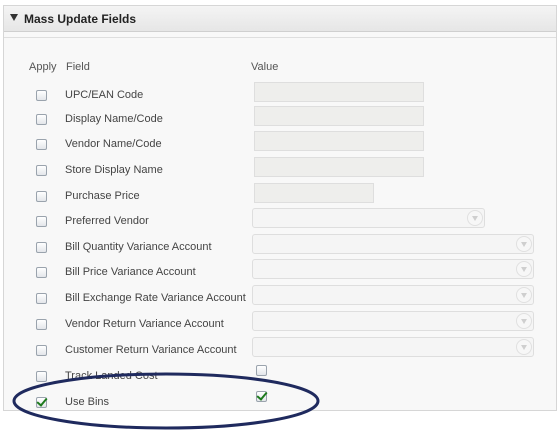  I want to click on field-label: Vendor Name/Code, so click(113, 144).